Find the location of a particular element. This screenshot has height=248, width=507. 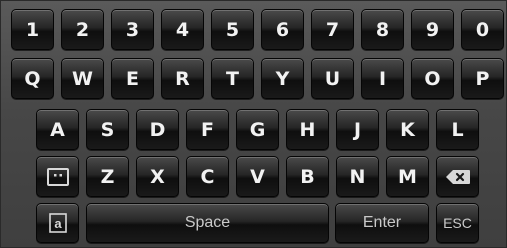

key-label: K is located at coordinates (407, 129).